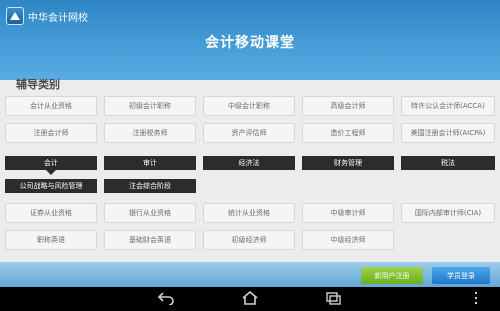  What do you see at coordinates (448, 163) in the screenshot?
I see `tab-shuifa: 税法` at bounding box center [448, 163].